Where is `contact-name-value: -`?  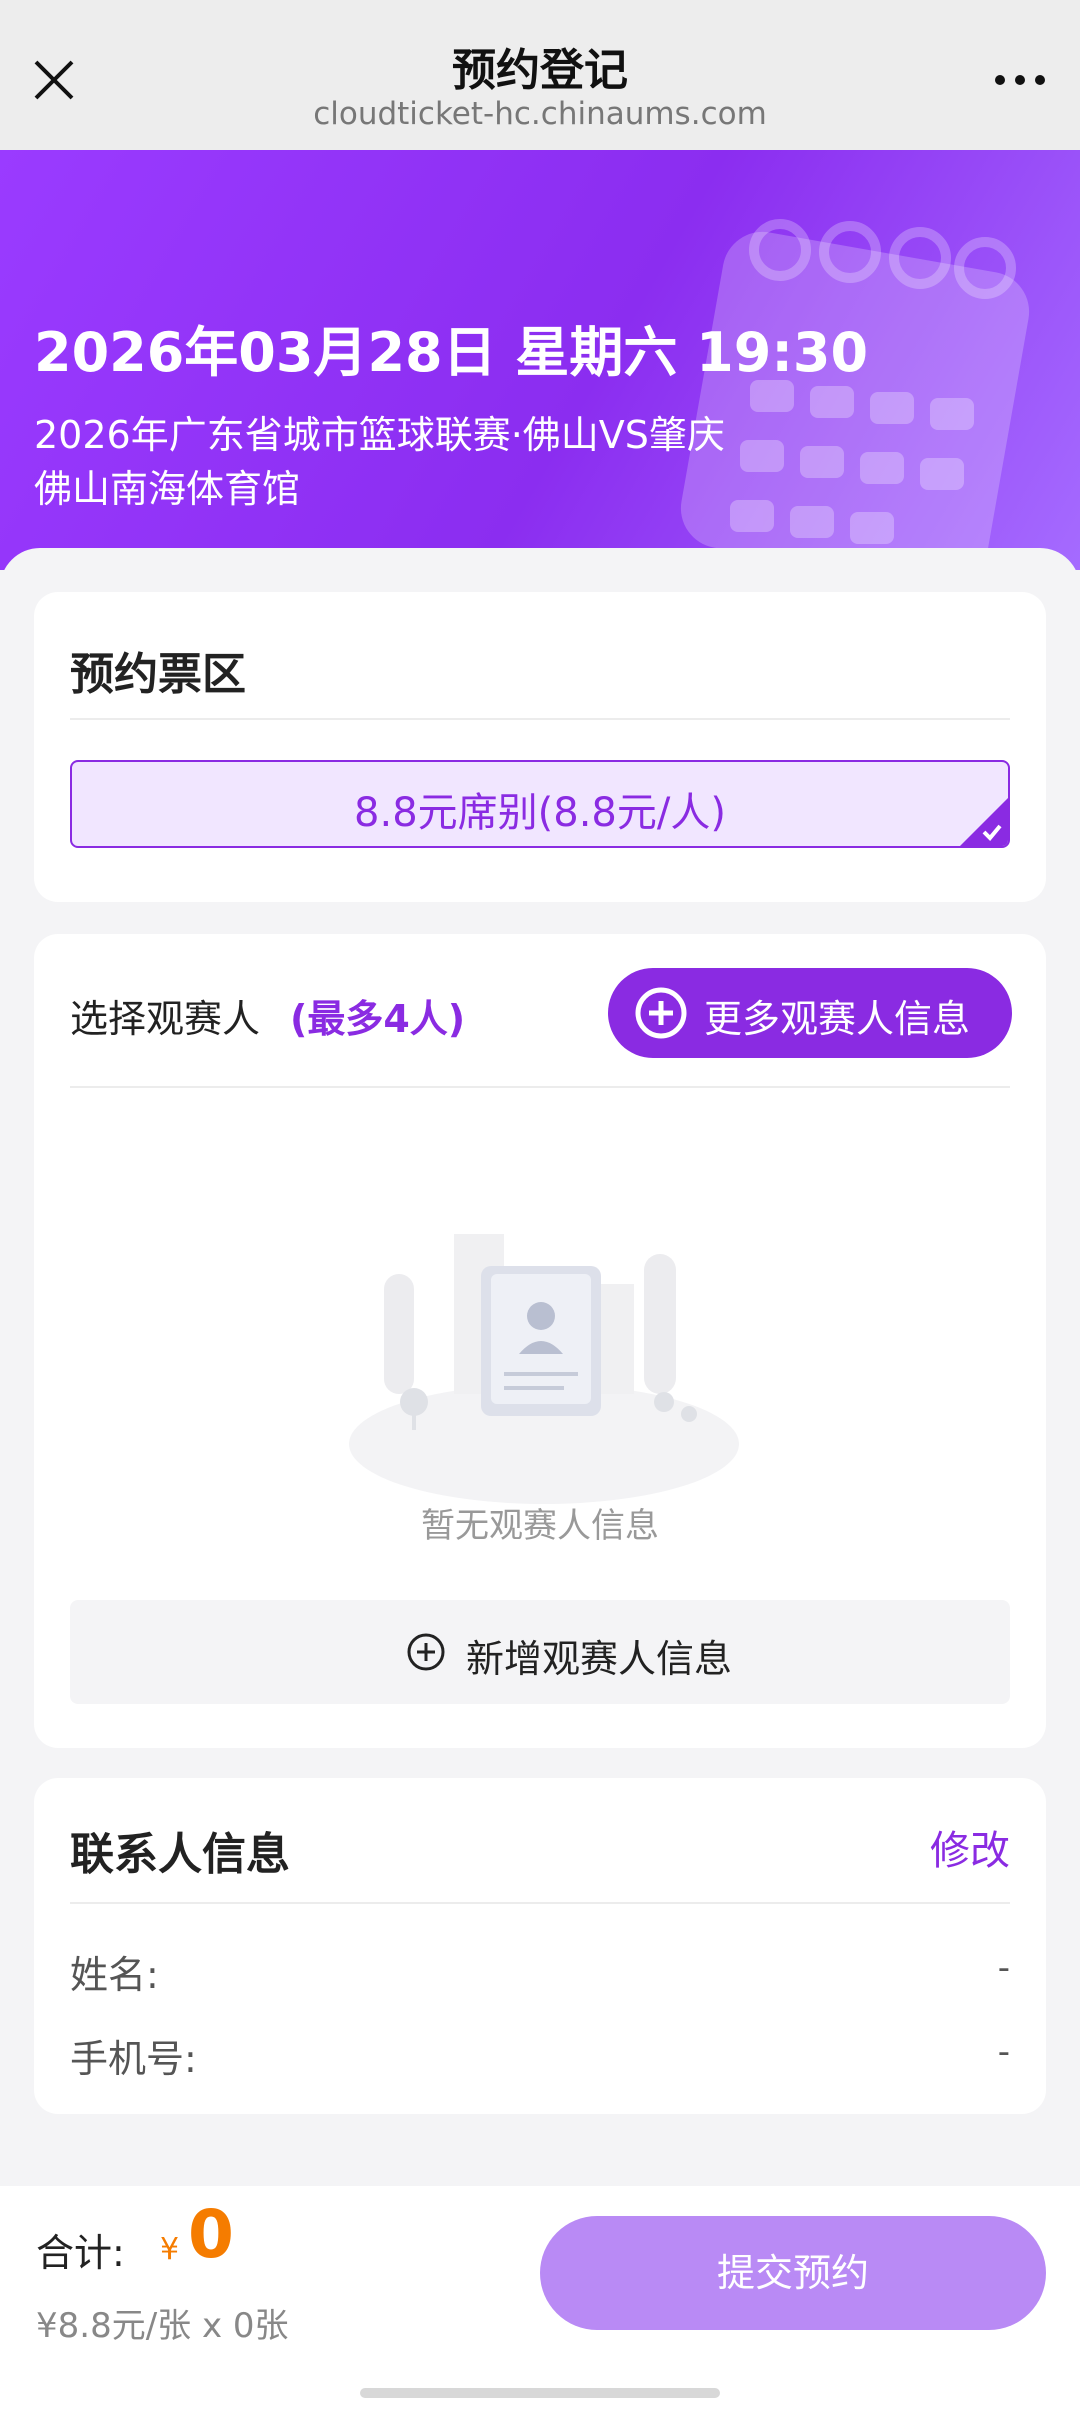 contact-name-value: - is located at coordinates (1003, 1968).